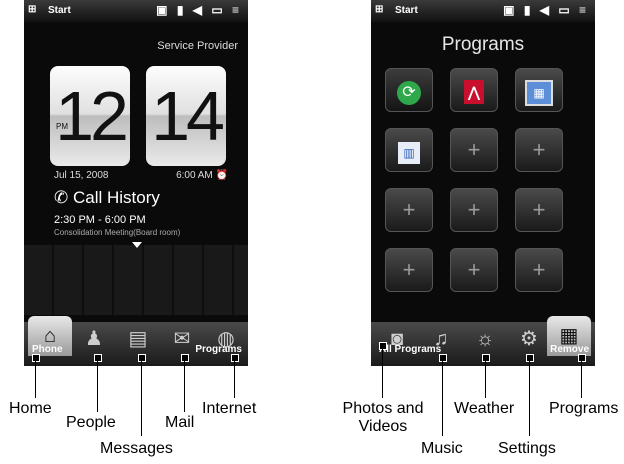  What do you see at coordinates (383, 417) in the screenshot?
I see `callout-photos-videos: Photos and Videos` at bounding box center [383, 417].